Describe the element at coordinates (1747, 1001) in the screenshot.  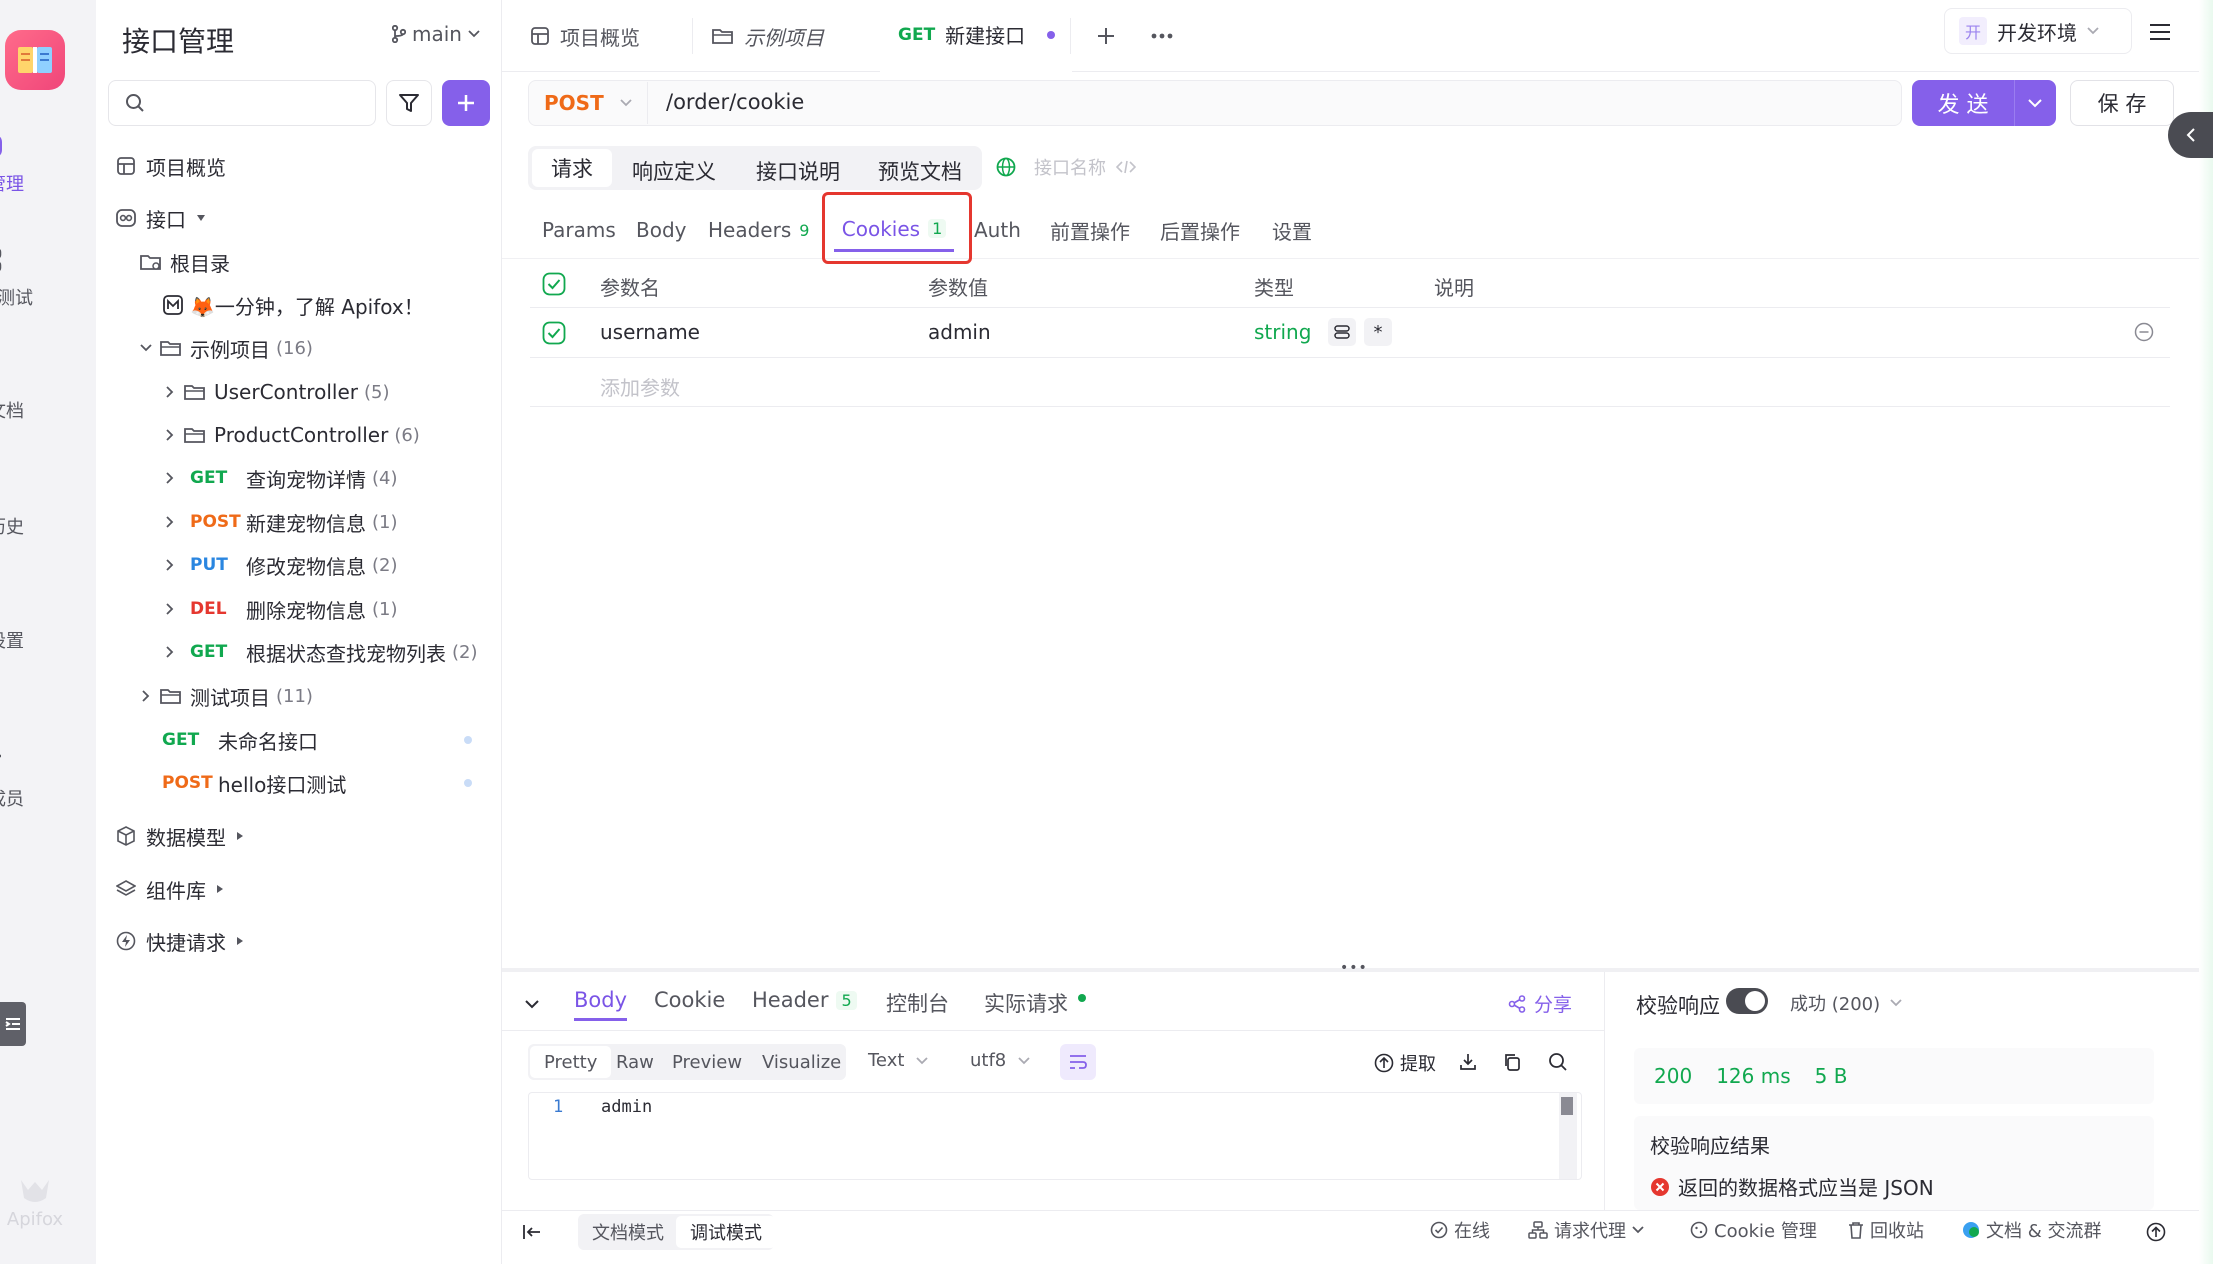
I see `validate-toggle` at that location.